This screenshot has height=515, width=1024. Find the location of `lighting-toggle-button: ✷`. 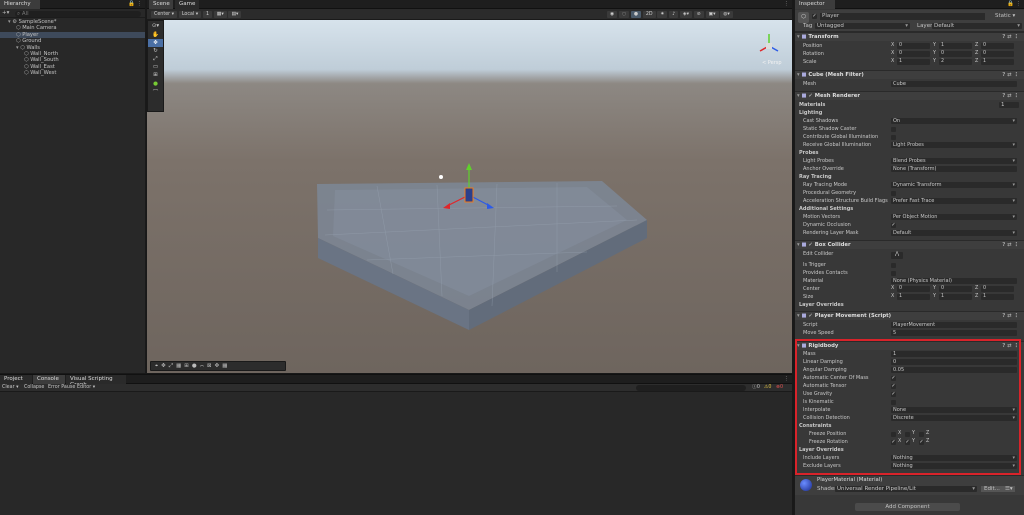

lighting-toggle-button: ✷ is located at coordinates (662, 14).